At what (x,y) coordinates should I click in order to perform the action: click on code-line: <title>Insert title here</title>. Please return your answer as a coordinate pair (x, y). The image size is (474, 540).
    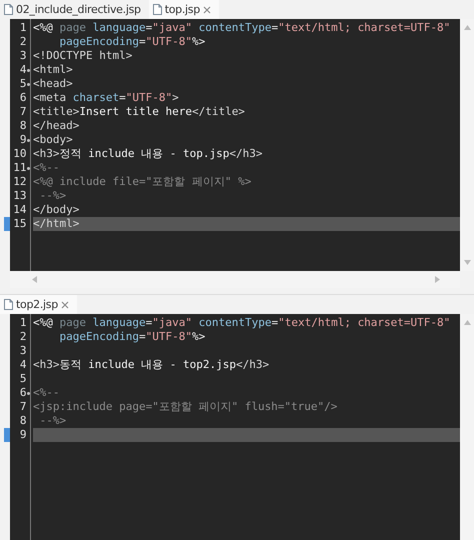
    Looking at the image, I should click on (139, 112).